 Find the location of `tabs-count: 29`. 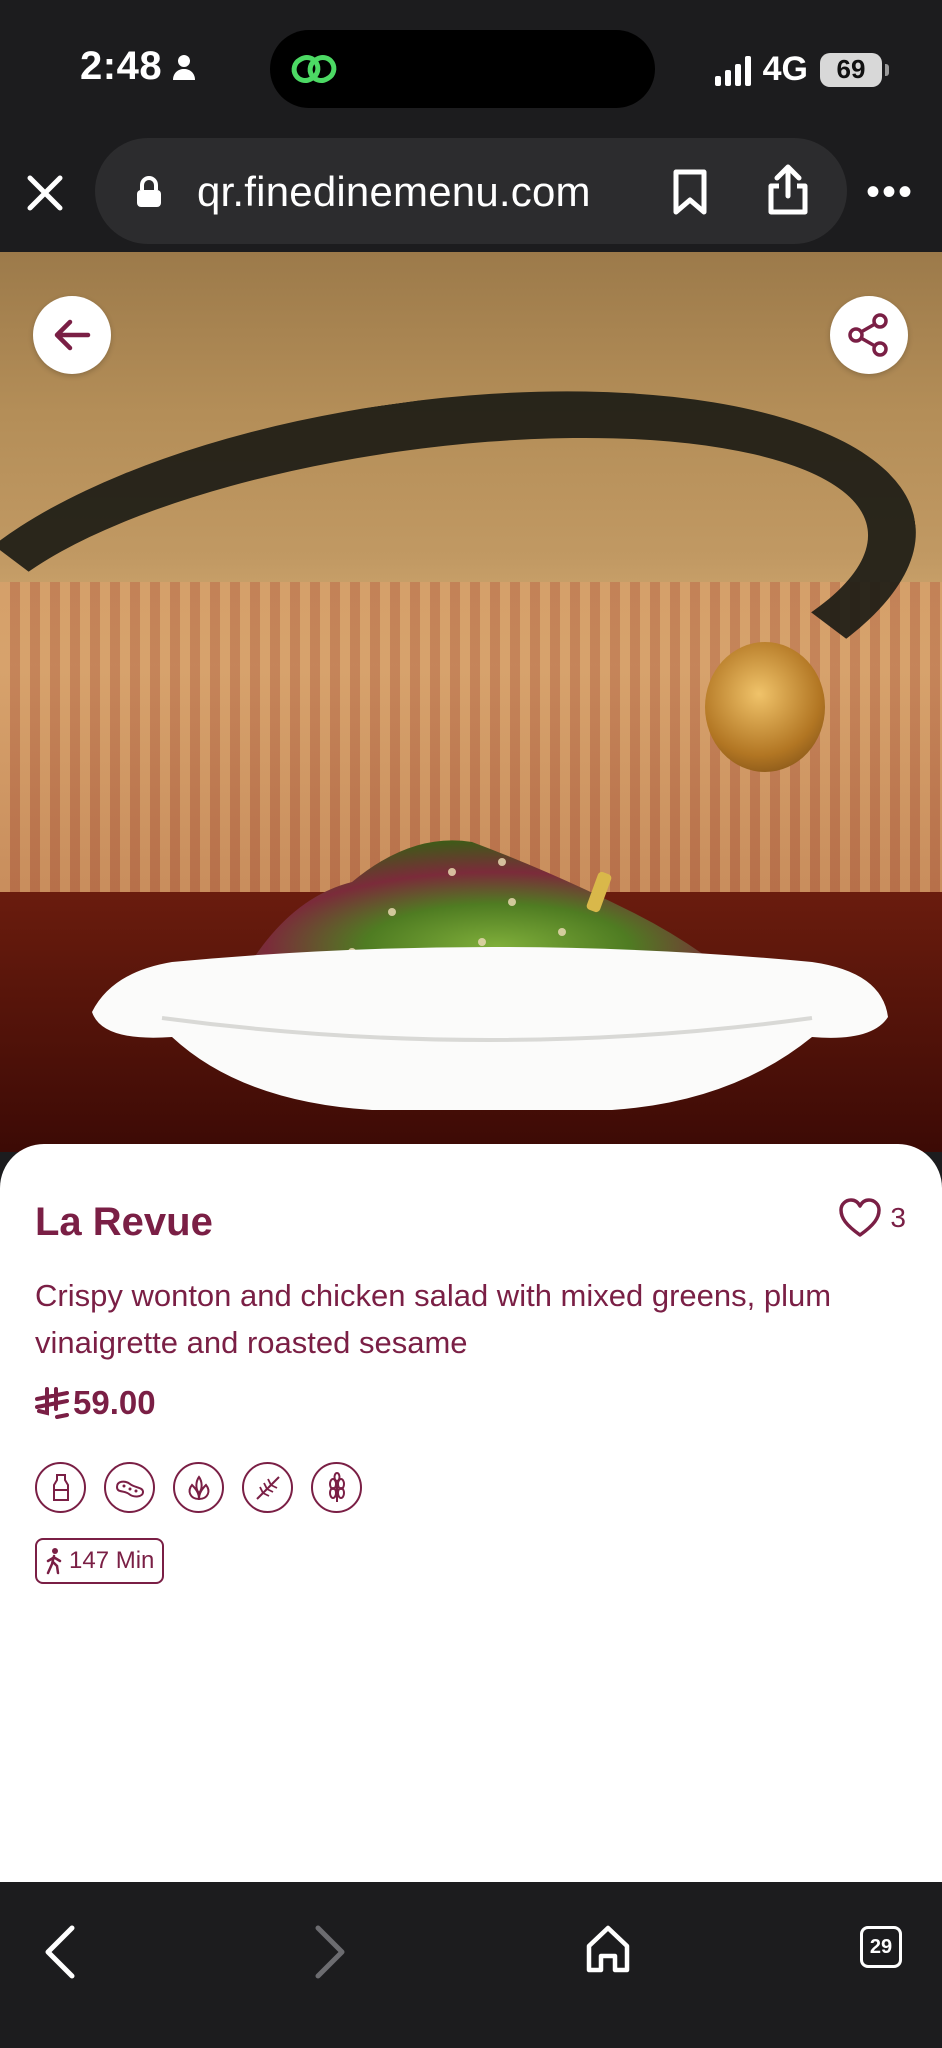

tabs-count: 29 is located at coordinates (881, 1946).